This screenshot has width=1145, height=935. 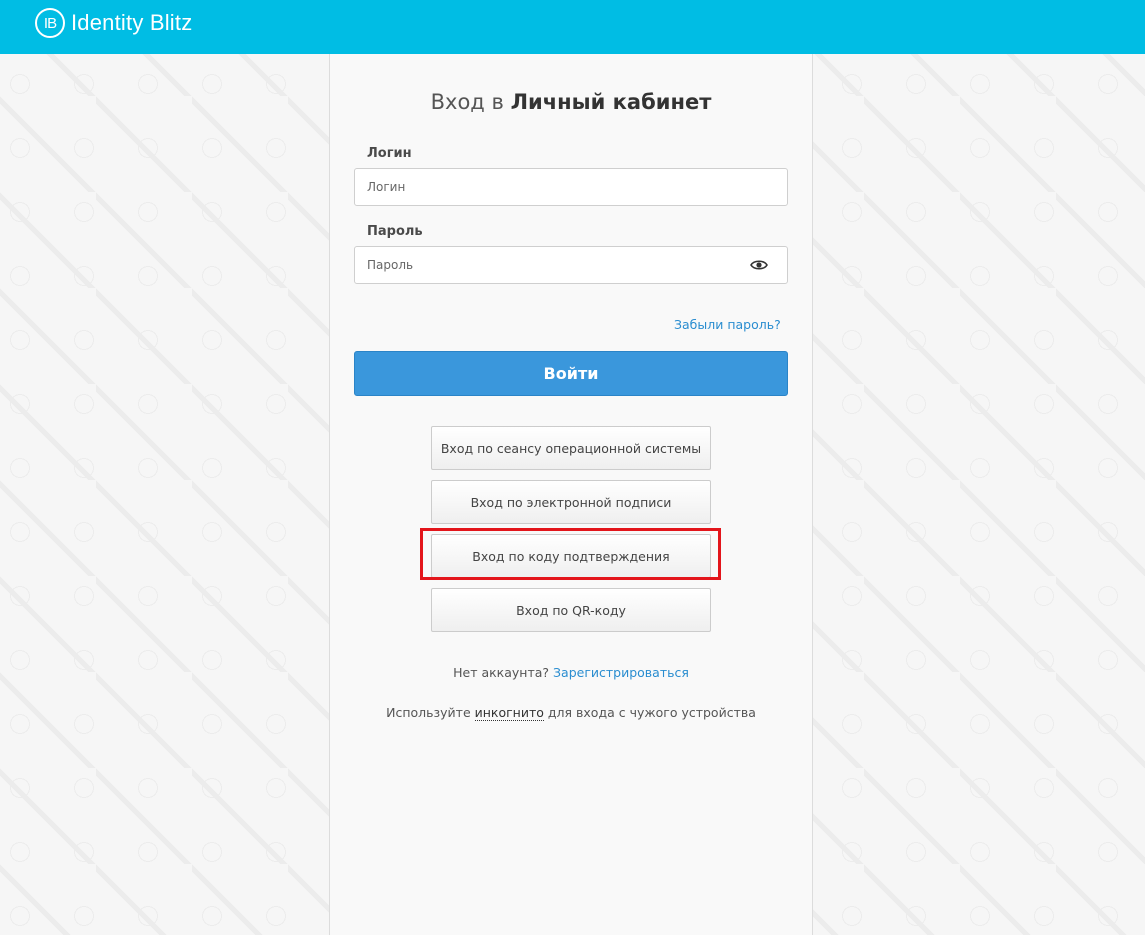 What do you see at coordinates (50, 23) in the screenshot?
I see `logo-mark-icon: IB` at bounding box center [50, 23].